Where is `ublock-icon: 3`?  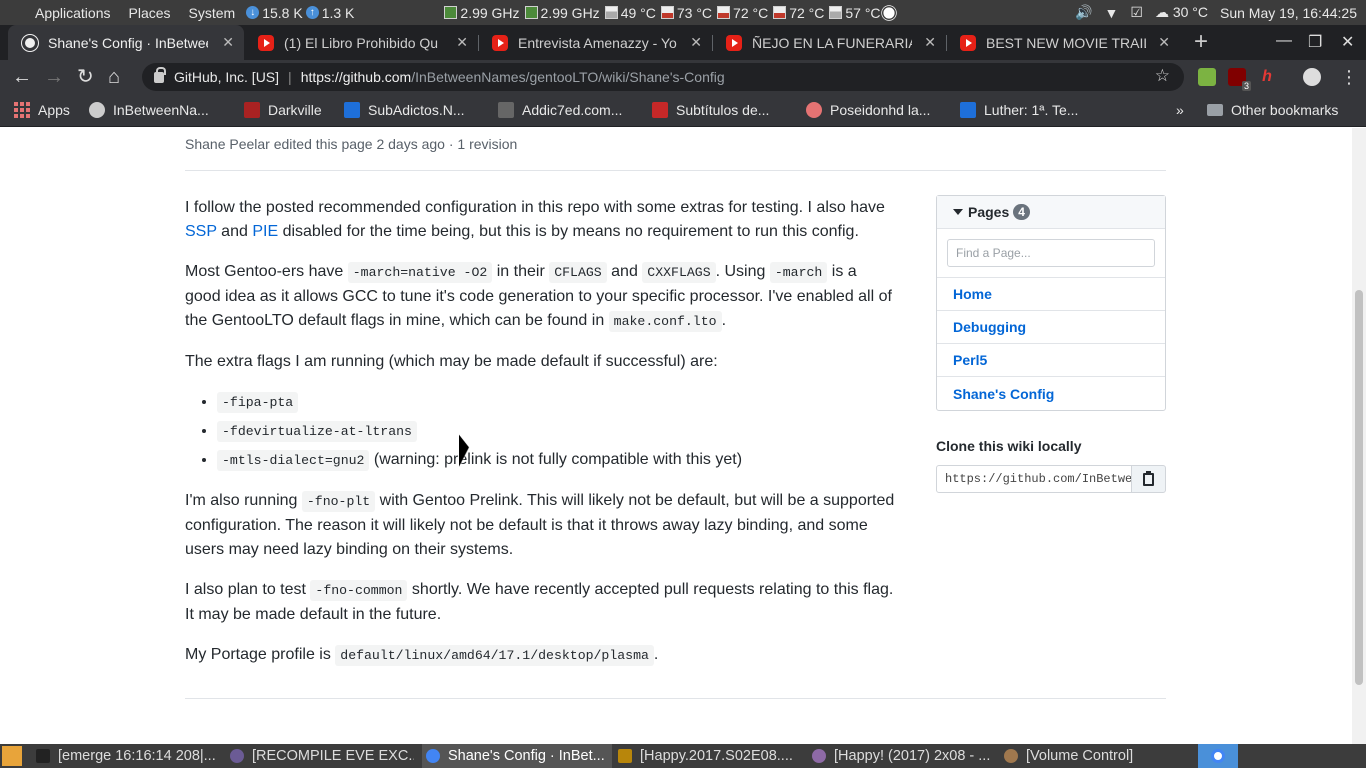 ublock-icon: 3 is located at coordinates (1239, 79).